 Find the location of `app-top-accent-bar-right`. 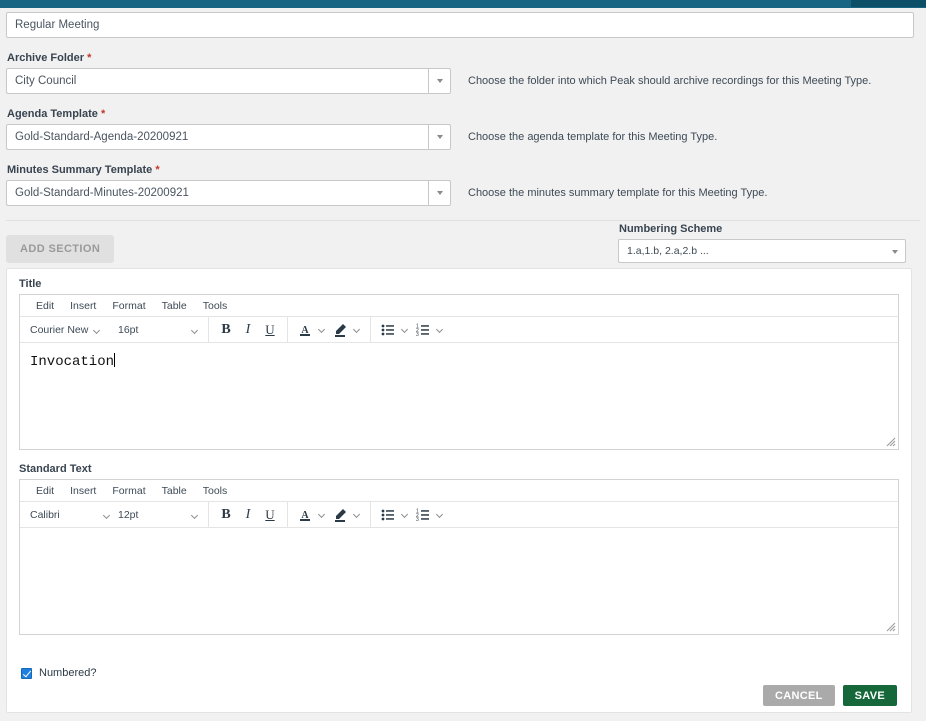

app-top-accent-bar-right is located at coordinates (888, 3).